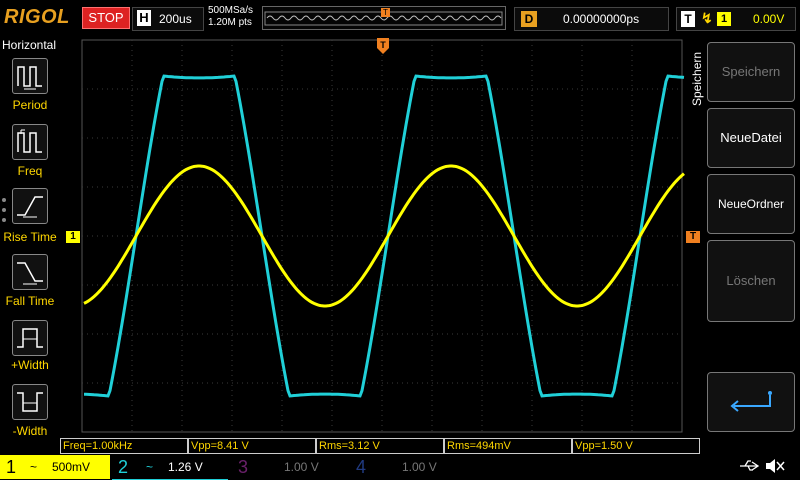 This screenshot has width=800, height=480. I want to click on sample-rate: 500MSa/s, so click(231, 10).